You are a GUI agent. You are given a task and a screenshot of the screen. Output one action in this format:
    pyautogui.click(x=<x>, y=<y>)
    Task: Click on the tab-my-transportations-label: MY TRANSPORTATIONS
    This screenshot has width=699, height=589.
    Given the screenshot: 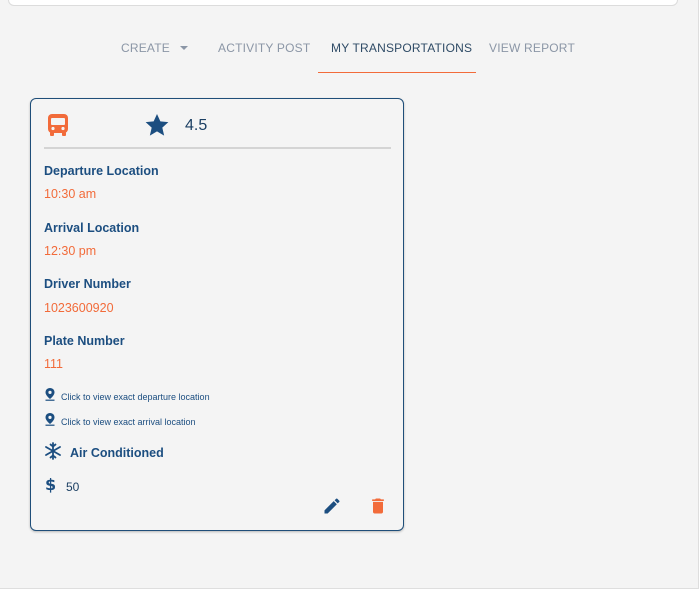 What is the action you would take?
    pyautogui.click(x=402, y=48)
    